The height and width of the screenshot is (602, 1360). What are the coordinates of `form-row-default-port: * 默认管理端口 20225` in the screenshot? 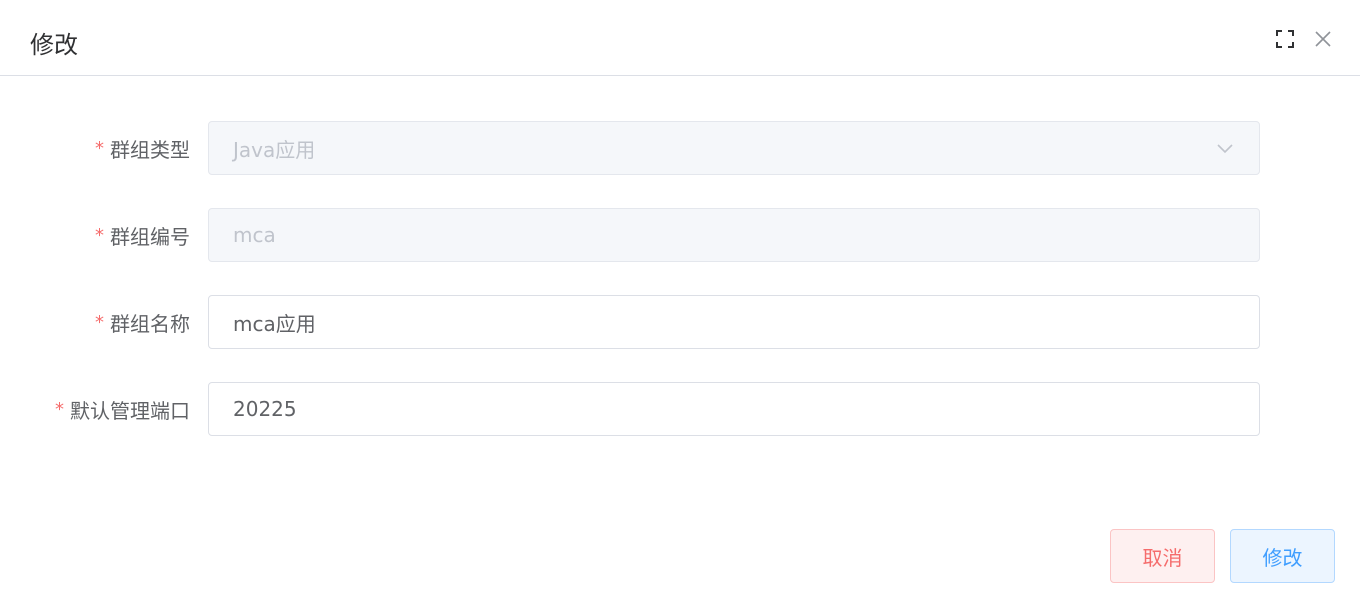 It's located at (680, 409).